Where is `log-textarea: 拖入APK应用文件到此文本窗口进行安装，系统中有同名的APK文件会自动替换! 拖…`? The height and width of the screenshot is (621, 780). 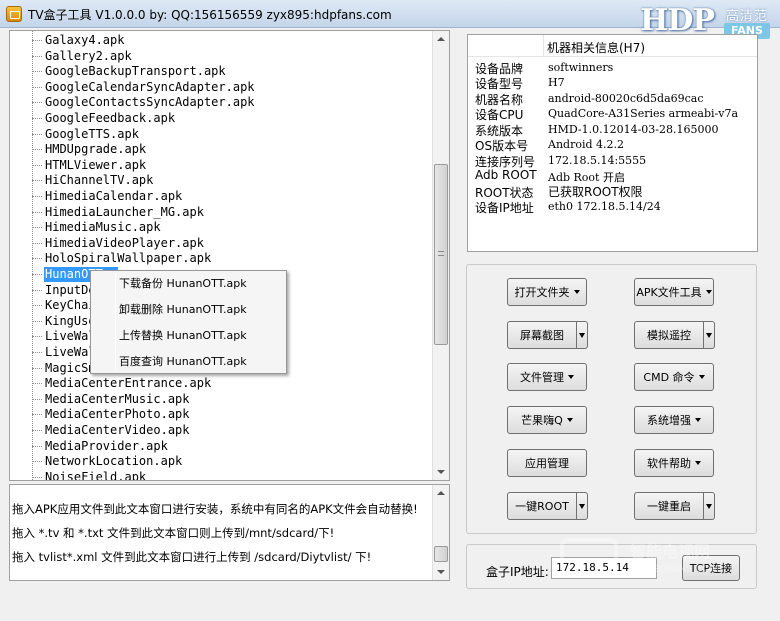 log-textarea: 拖入APK应用文件到此文本窗口进行安装，系统中有同名的APK文件会自动替换! 拖… is located at coordinates (229, 532).